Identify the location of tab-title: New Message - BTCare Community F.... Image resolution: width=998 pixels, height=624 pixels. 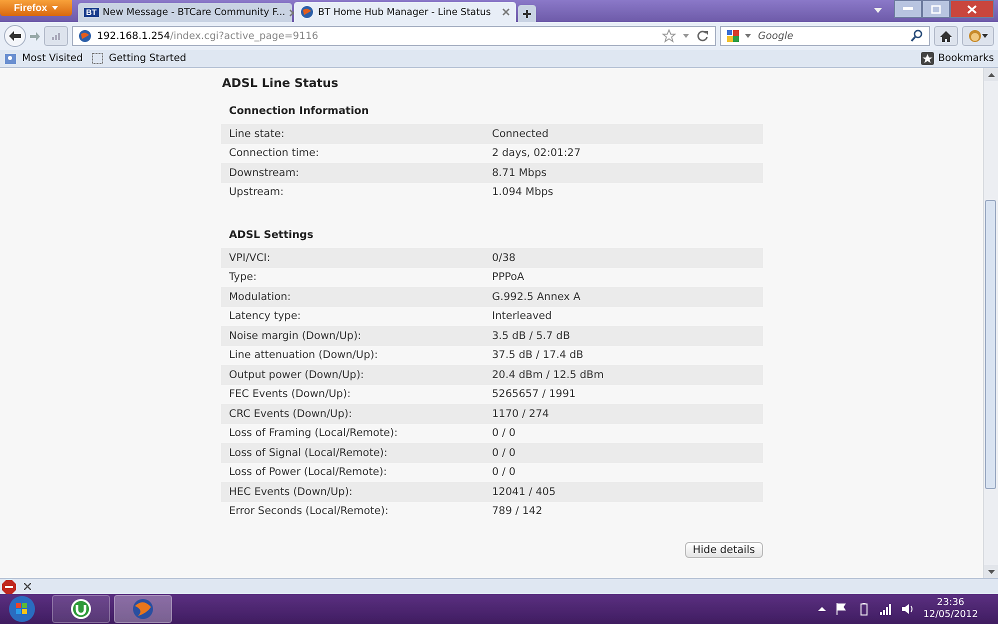
(194, 12).